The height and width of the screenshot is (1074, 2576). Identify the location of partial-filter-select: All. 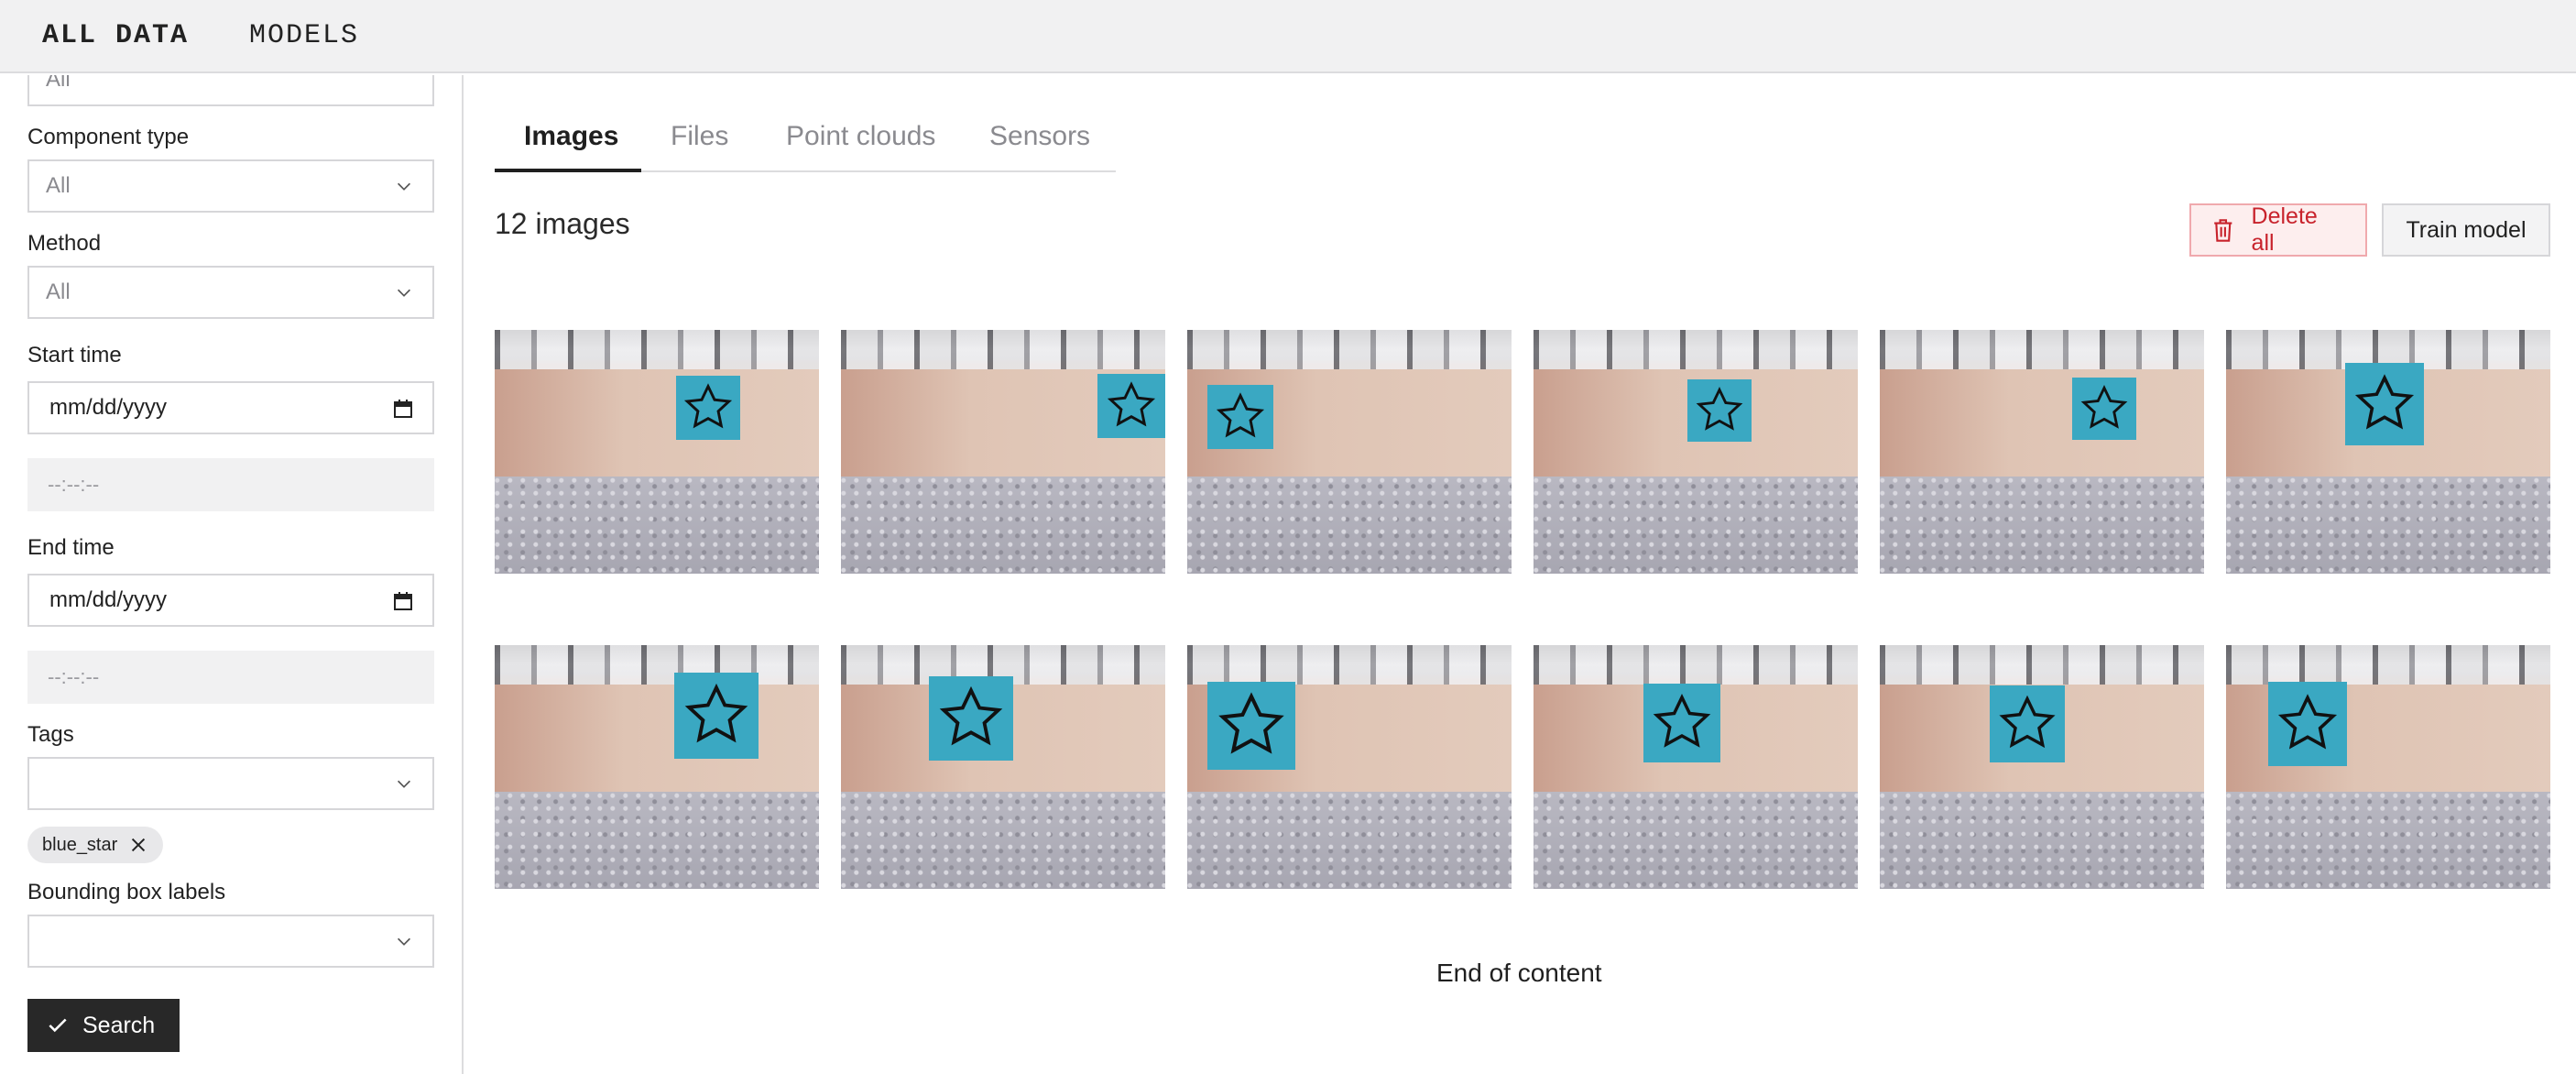
(231, 90).